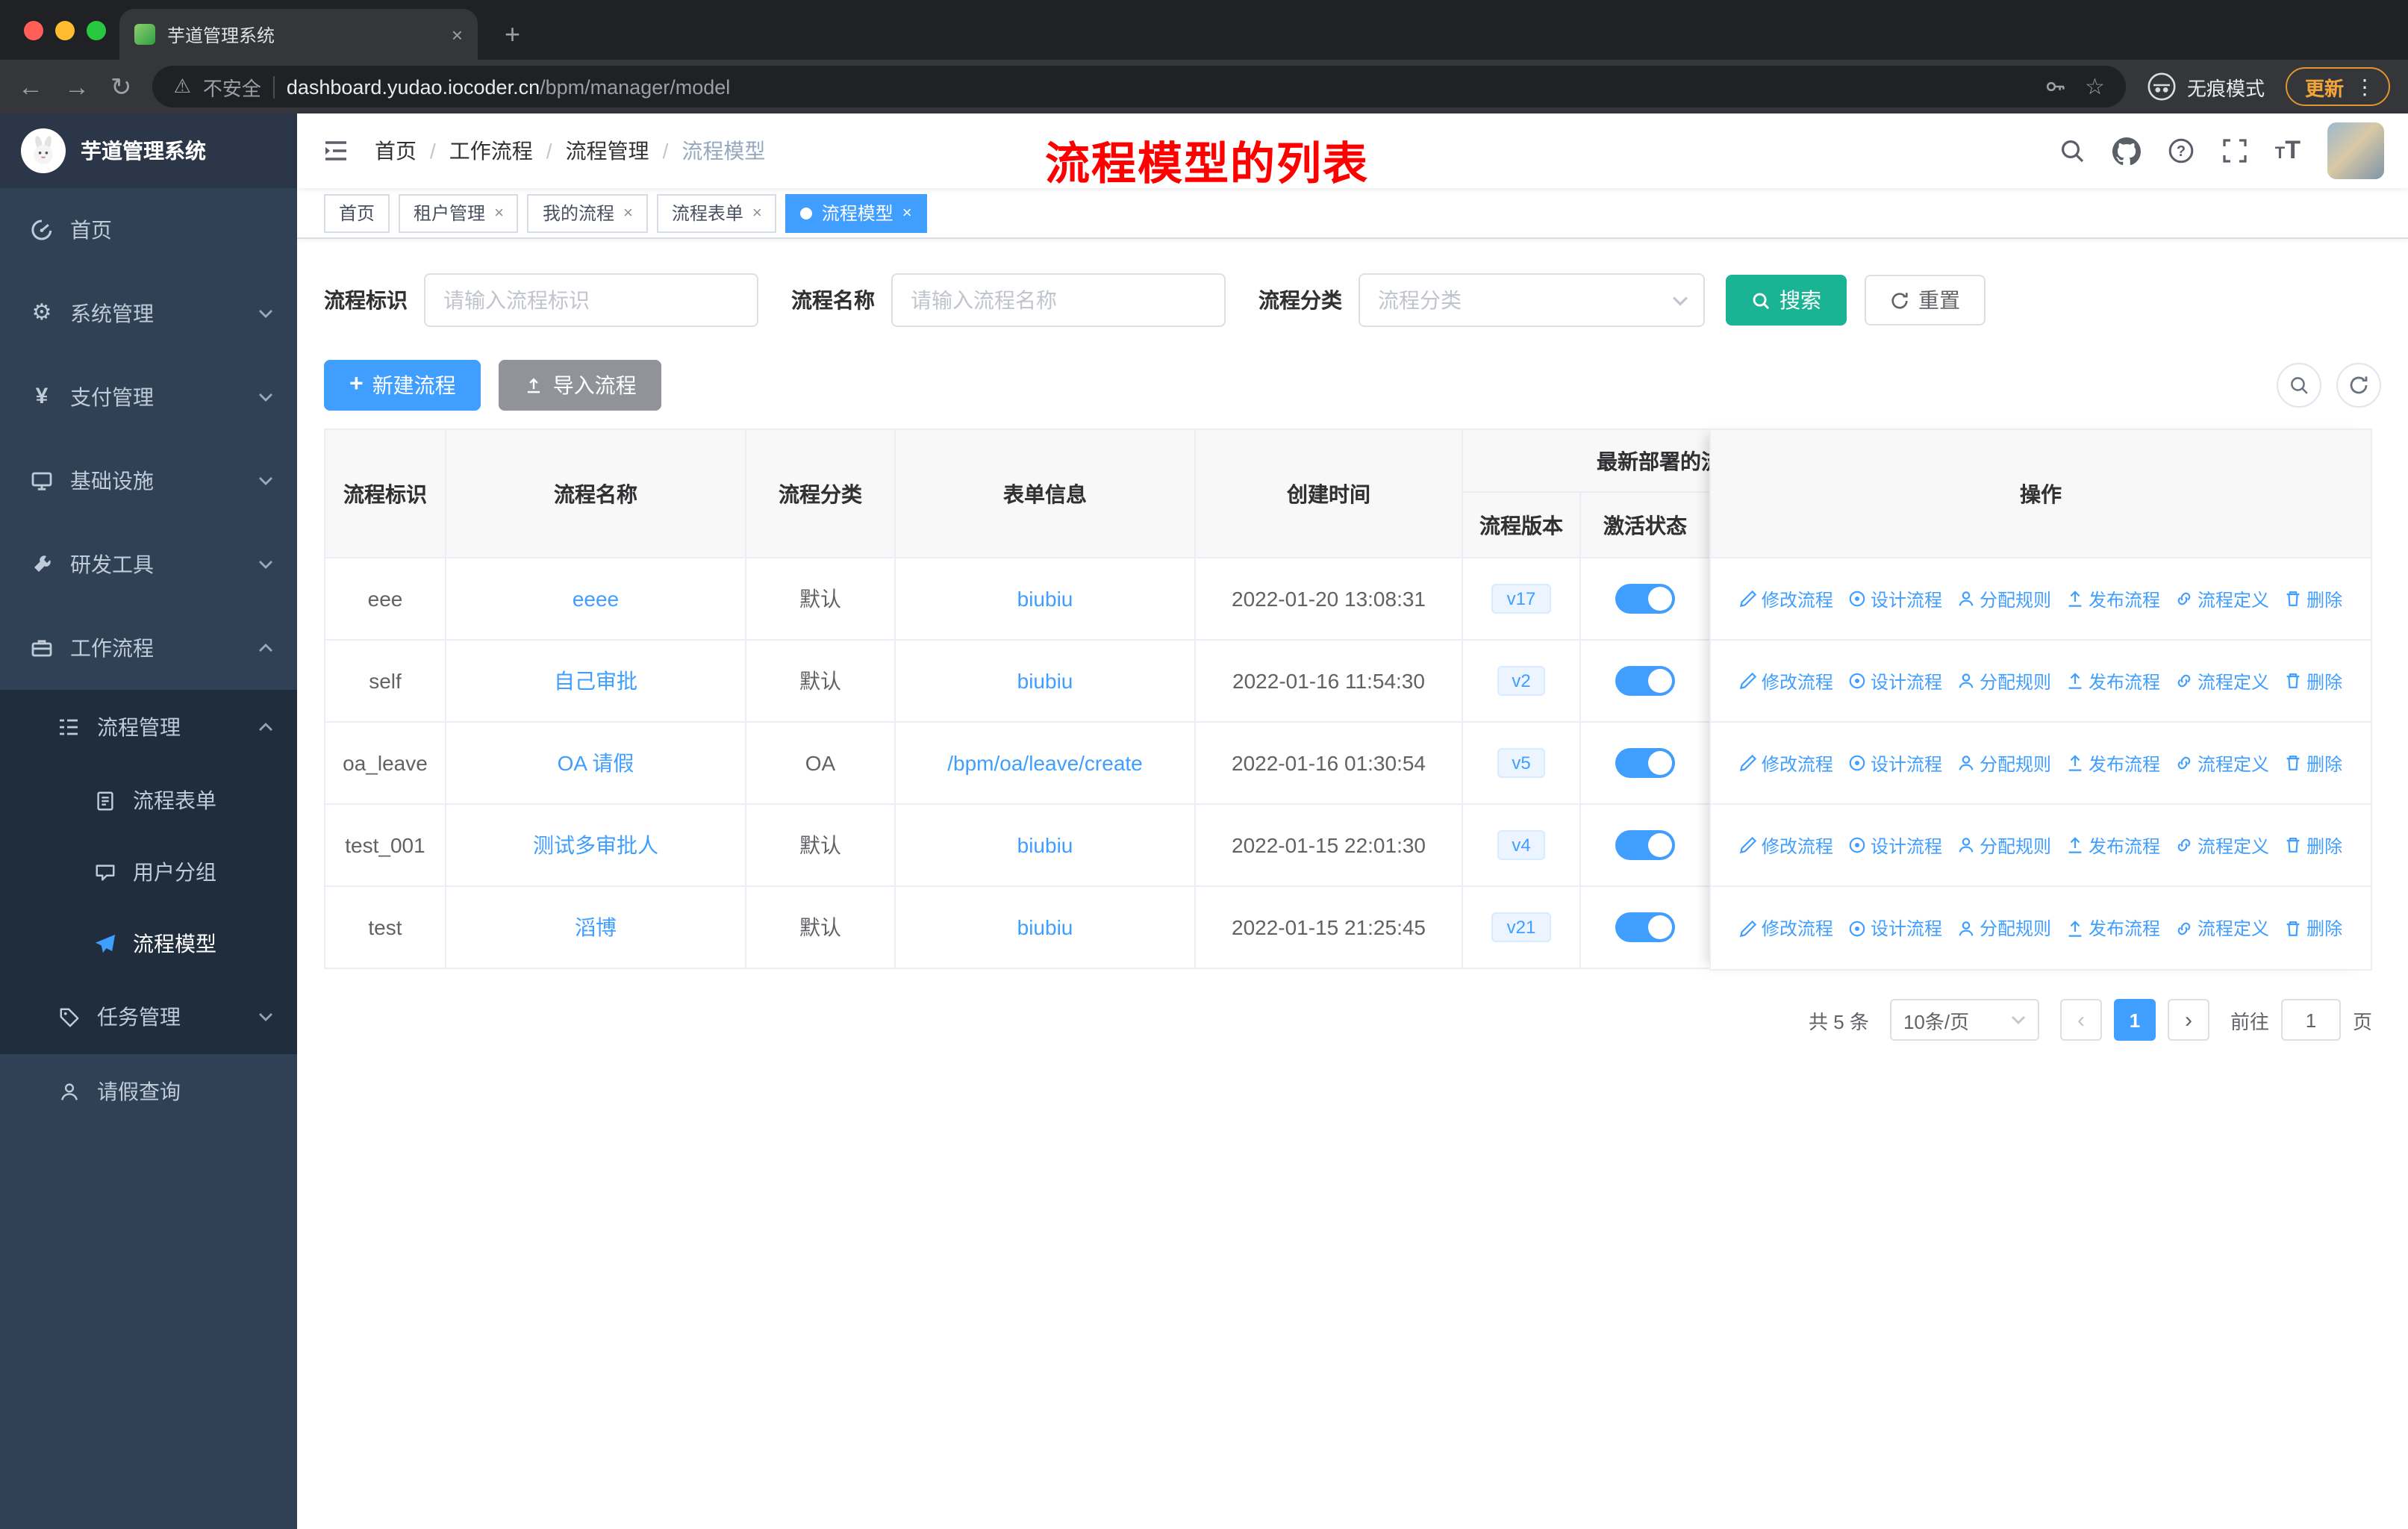 Image resolution: width=2408 pixels, height=1529 pixels. Describe the element at coordinates (2072, 150) in the screenshot. I see `search-icon` at that location.